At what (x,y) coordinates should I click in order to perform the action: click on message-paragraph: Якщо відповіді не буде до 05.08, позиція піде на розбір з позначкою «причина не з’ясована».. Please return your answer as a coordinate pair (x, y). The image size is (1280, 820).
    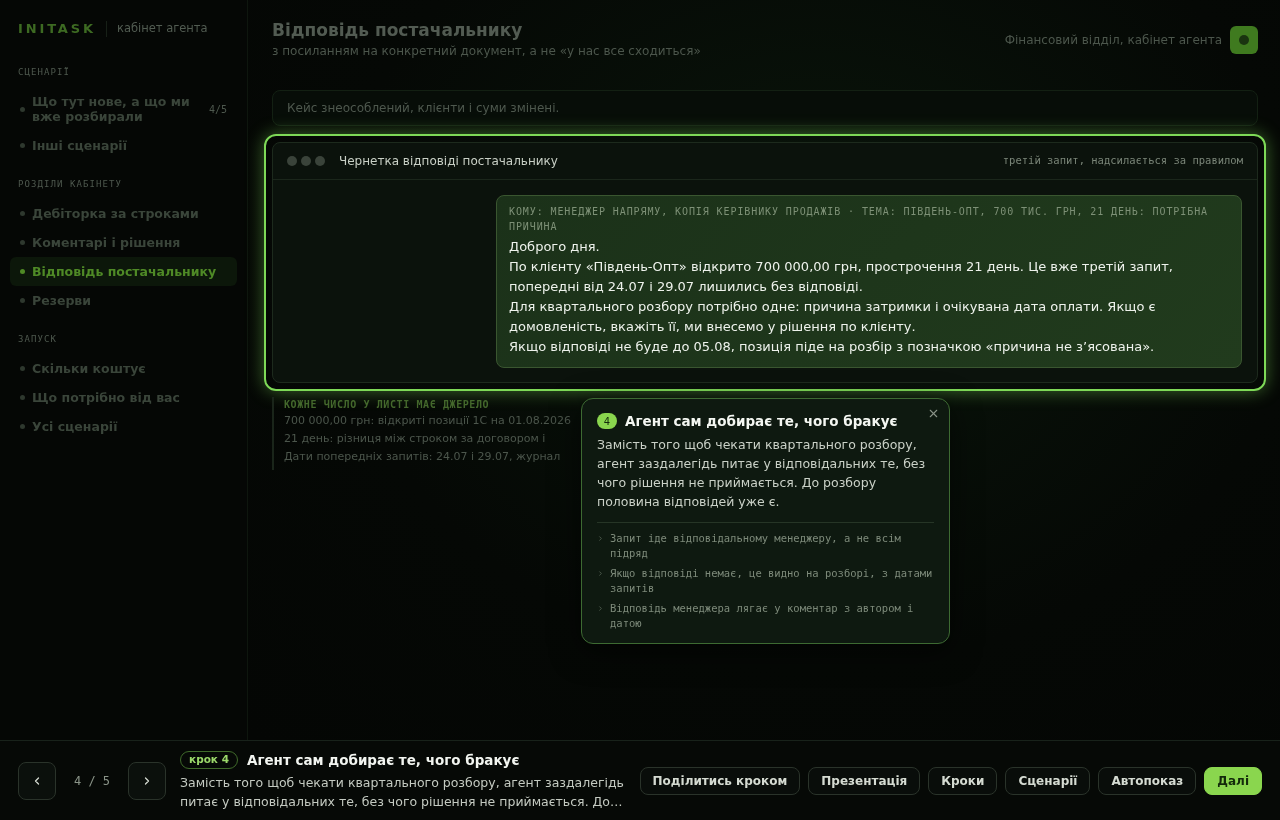
    Looking at the image, I should click on (832, 347).